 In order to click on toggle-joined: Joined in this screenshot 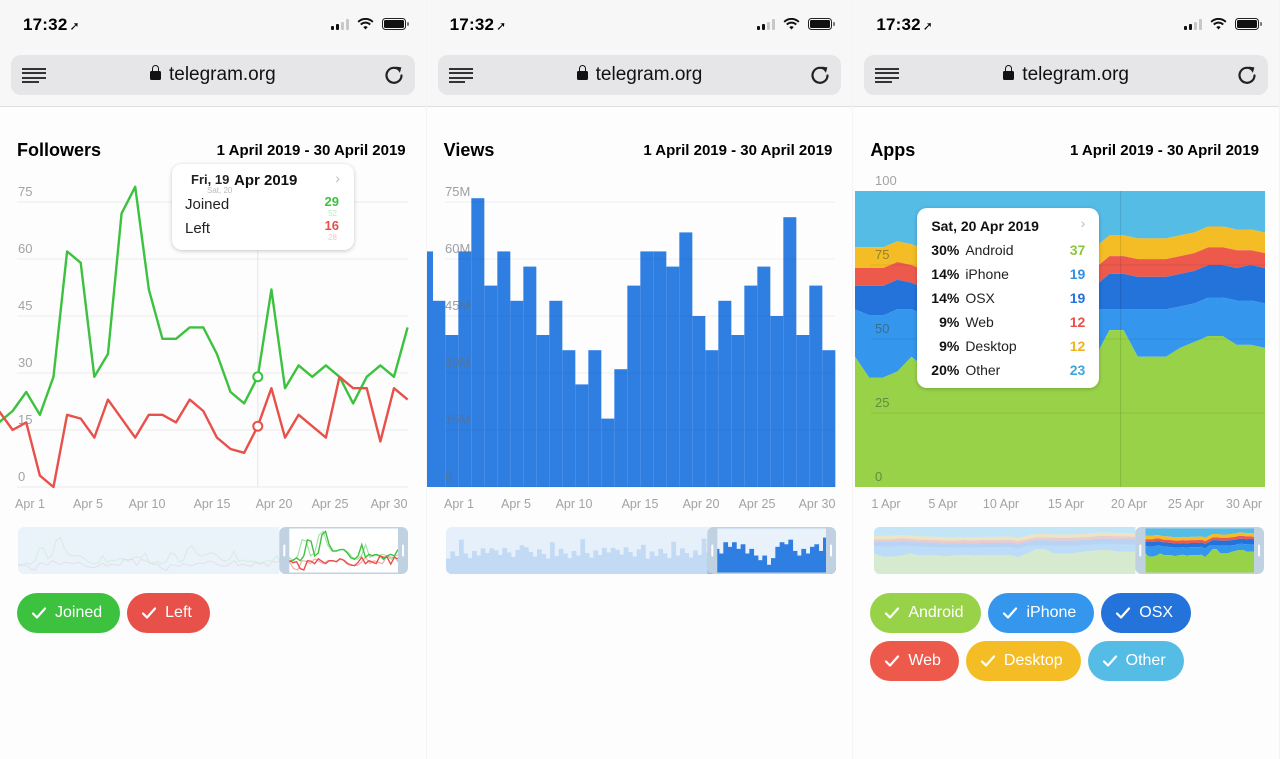, I will do `click(69, 613)`.